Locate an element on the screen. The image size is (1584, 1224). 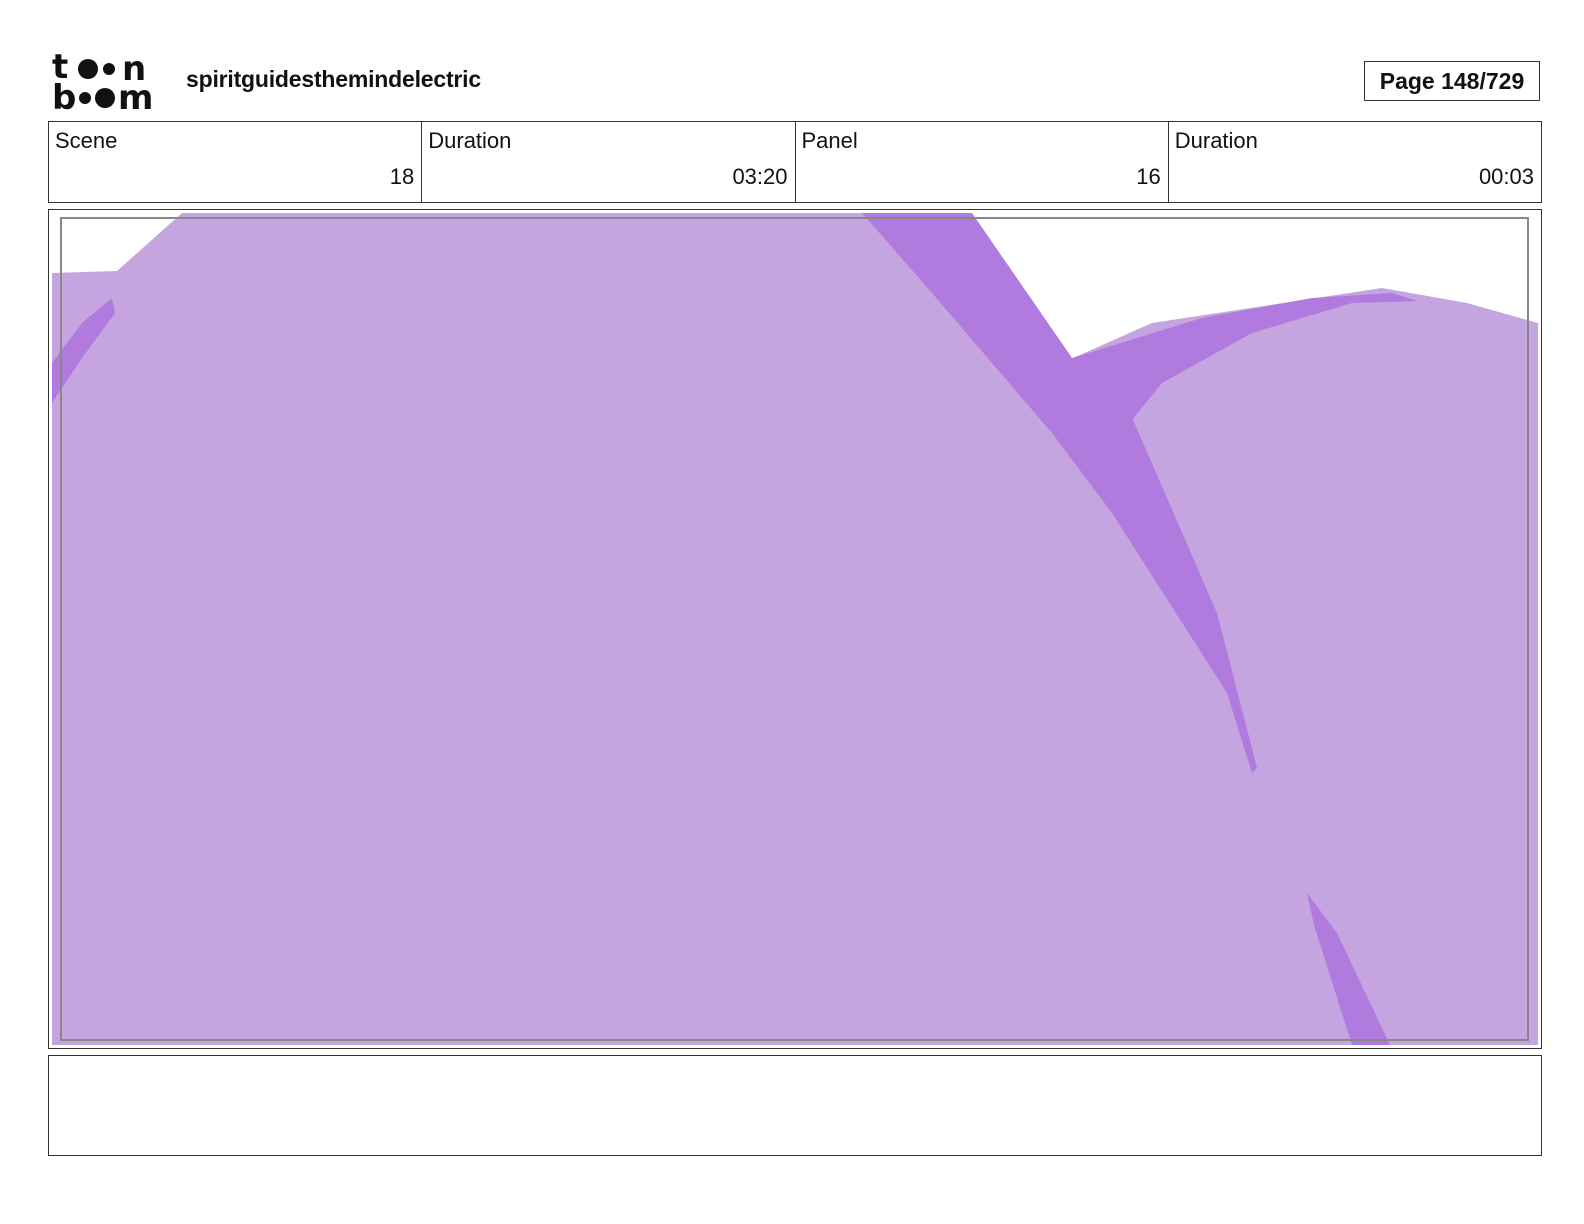
panel-duration-label: Duration is located at coordinates (1216, 140).